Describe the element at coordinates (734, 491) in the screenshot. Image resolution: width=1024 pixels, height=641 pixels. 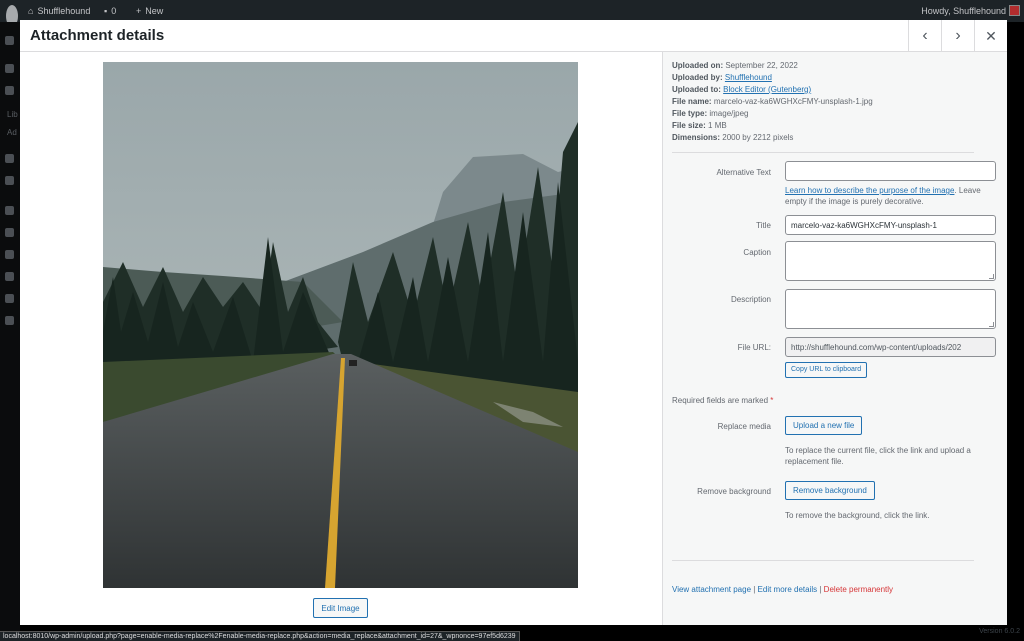
I see `remove-background-label: Remove background` at that location.